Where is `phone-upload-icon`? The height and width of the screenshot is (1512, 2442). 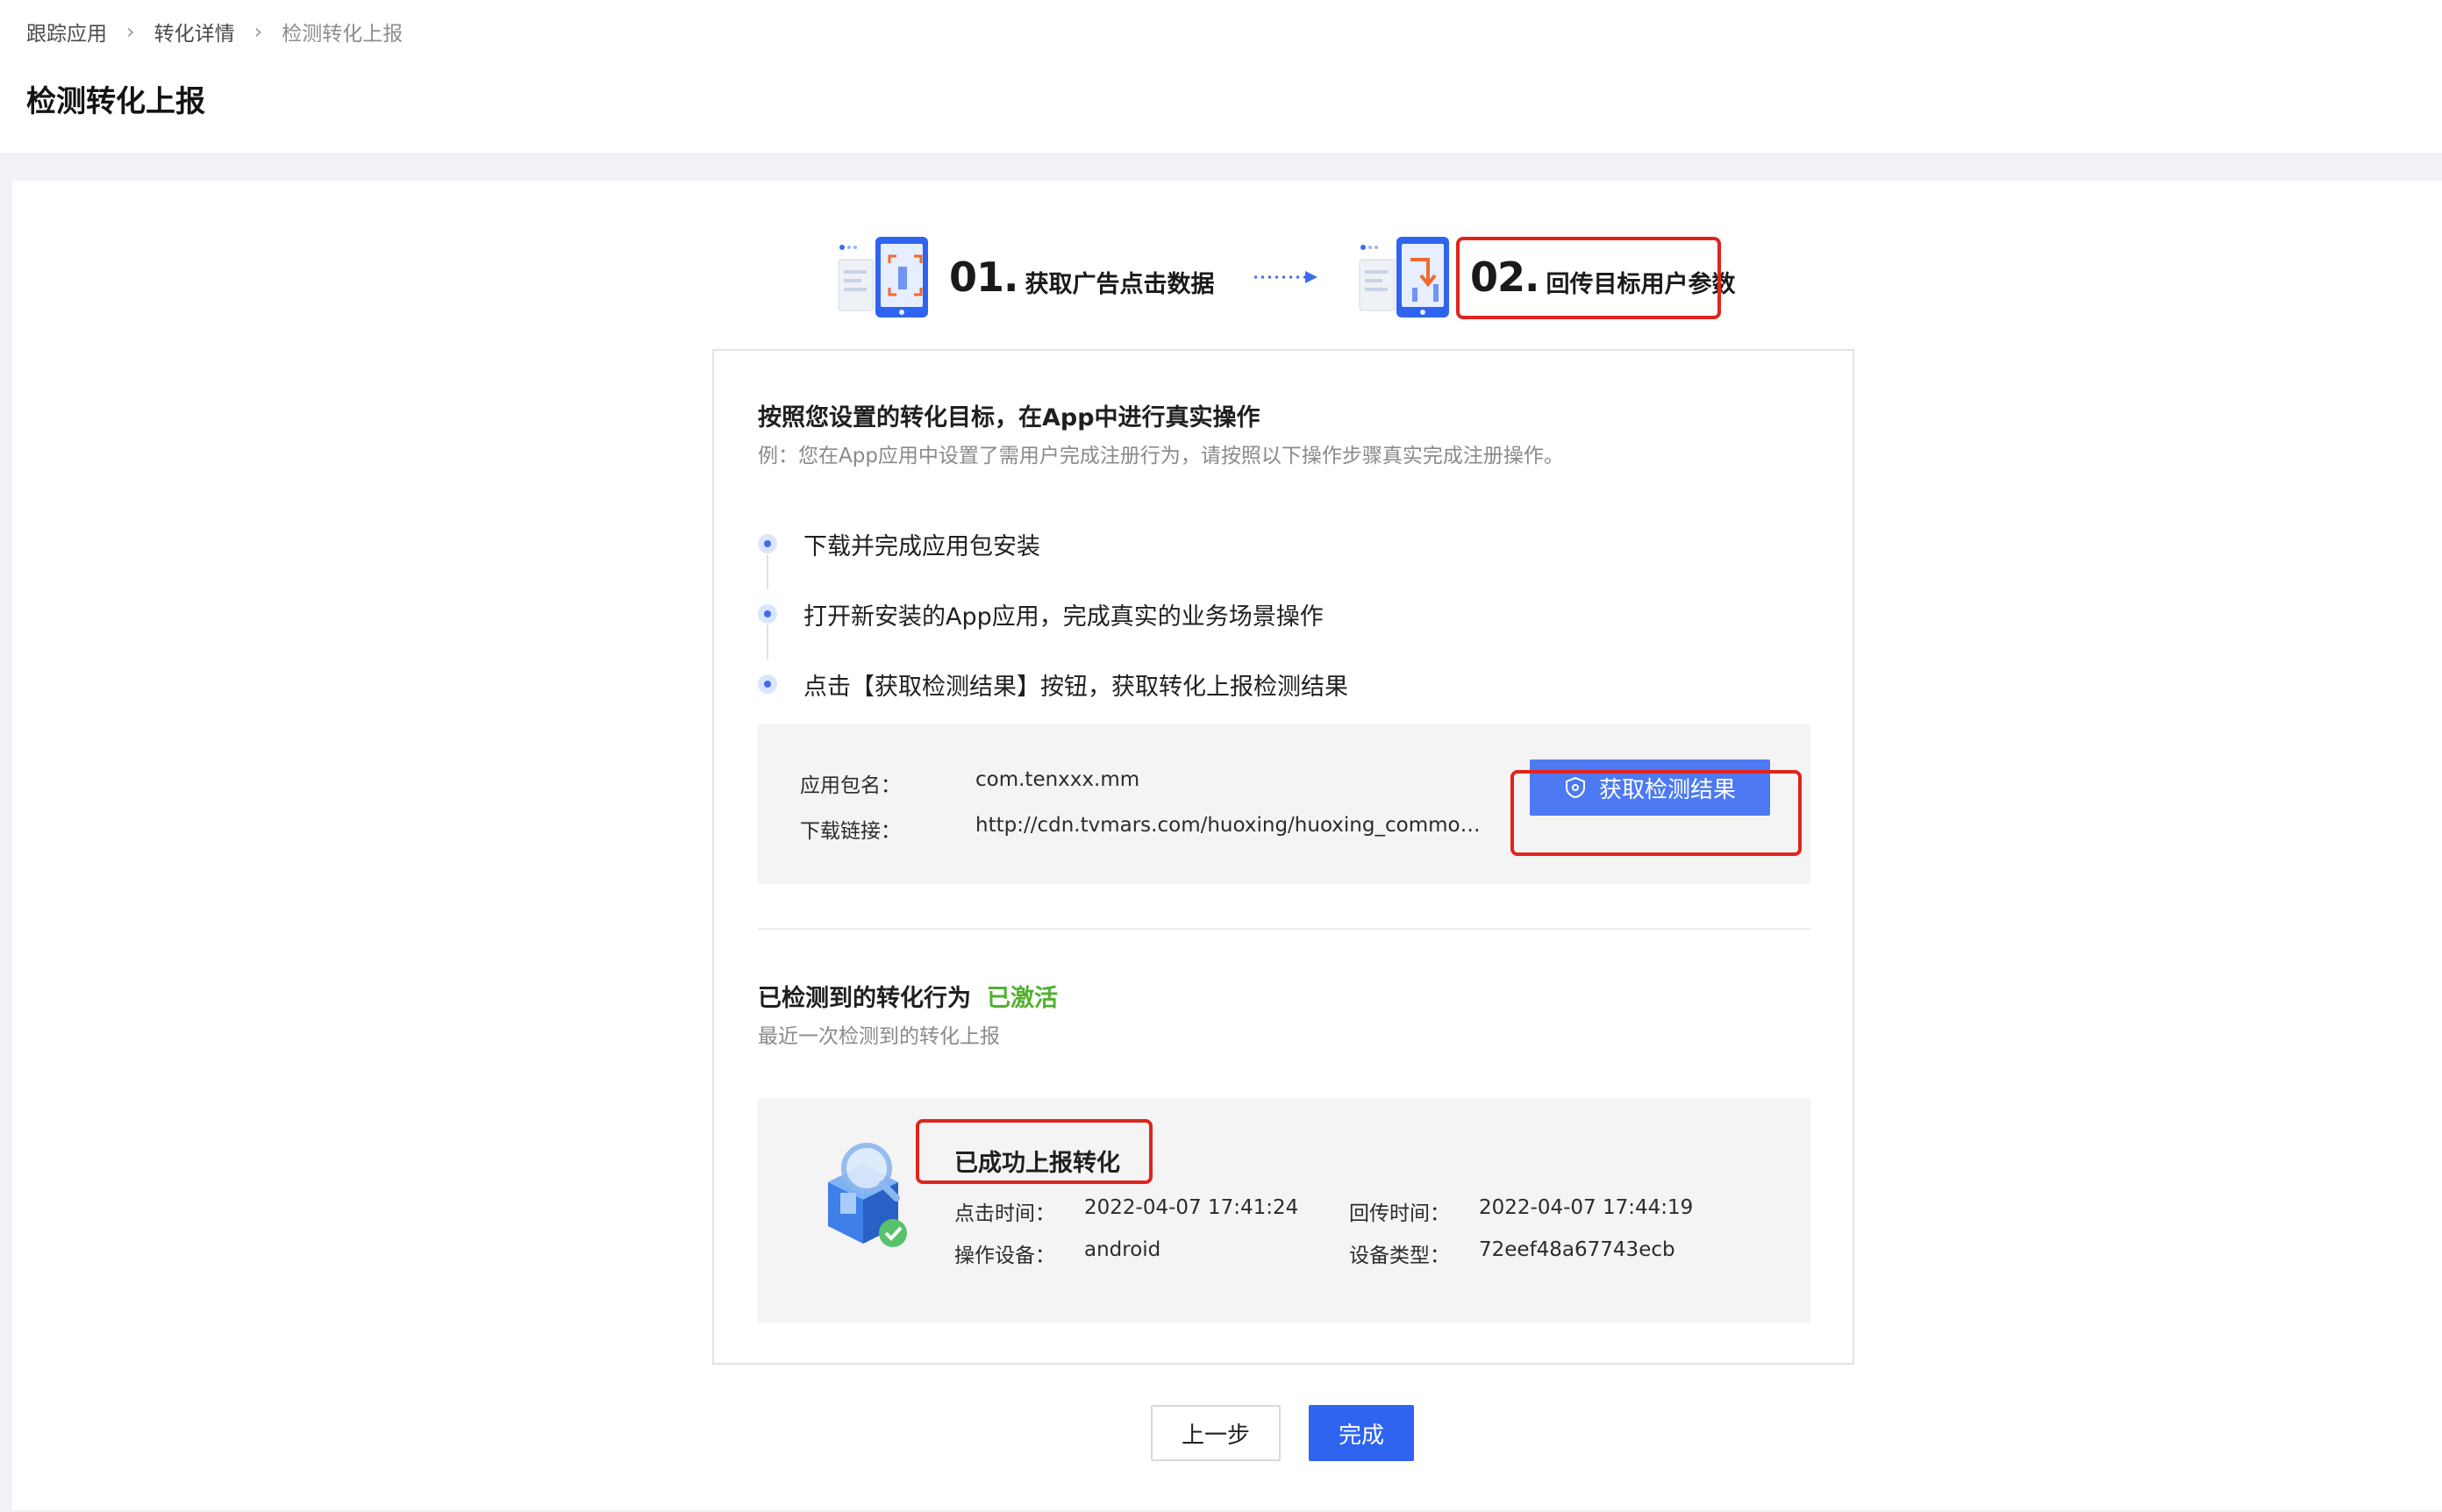 phone-upload-icon is located at coordinates (1406, 277).